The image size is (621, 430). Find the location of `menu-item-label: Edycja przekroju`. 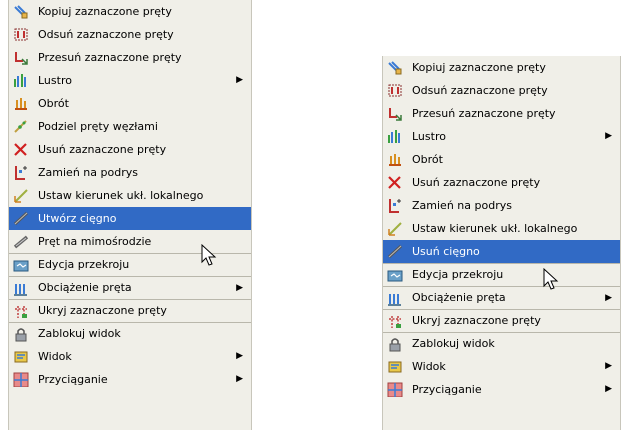

menu-item-label: Edycja przekroju is located at coordinates (458, 274).